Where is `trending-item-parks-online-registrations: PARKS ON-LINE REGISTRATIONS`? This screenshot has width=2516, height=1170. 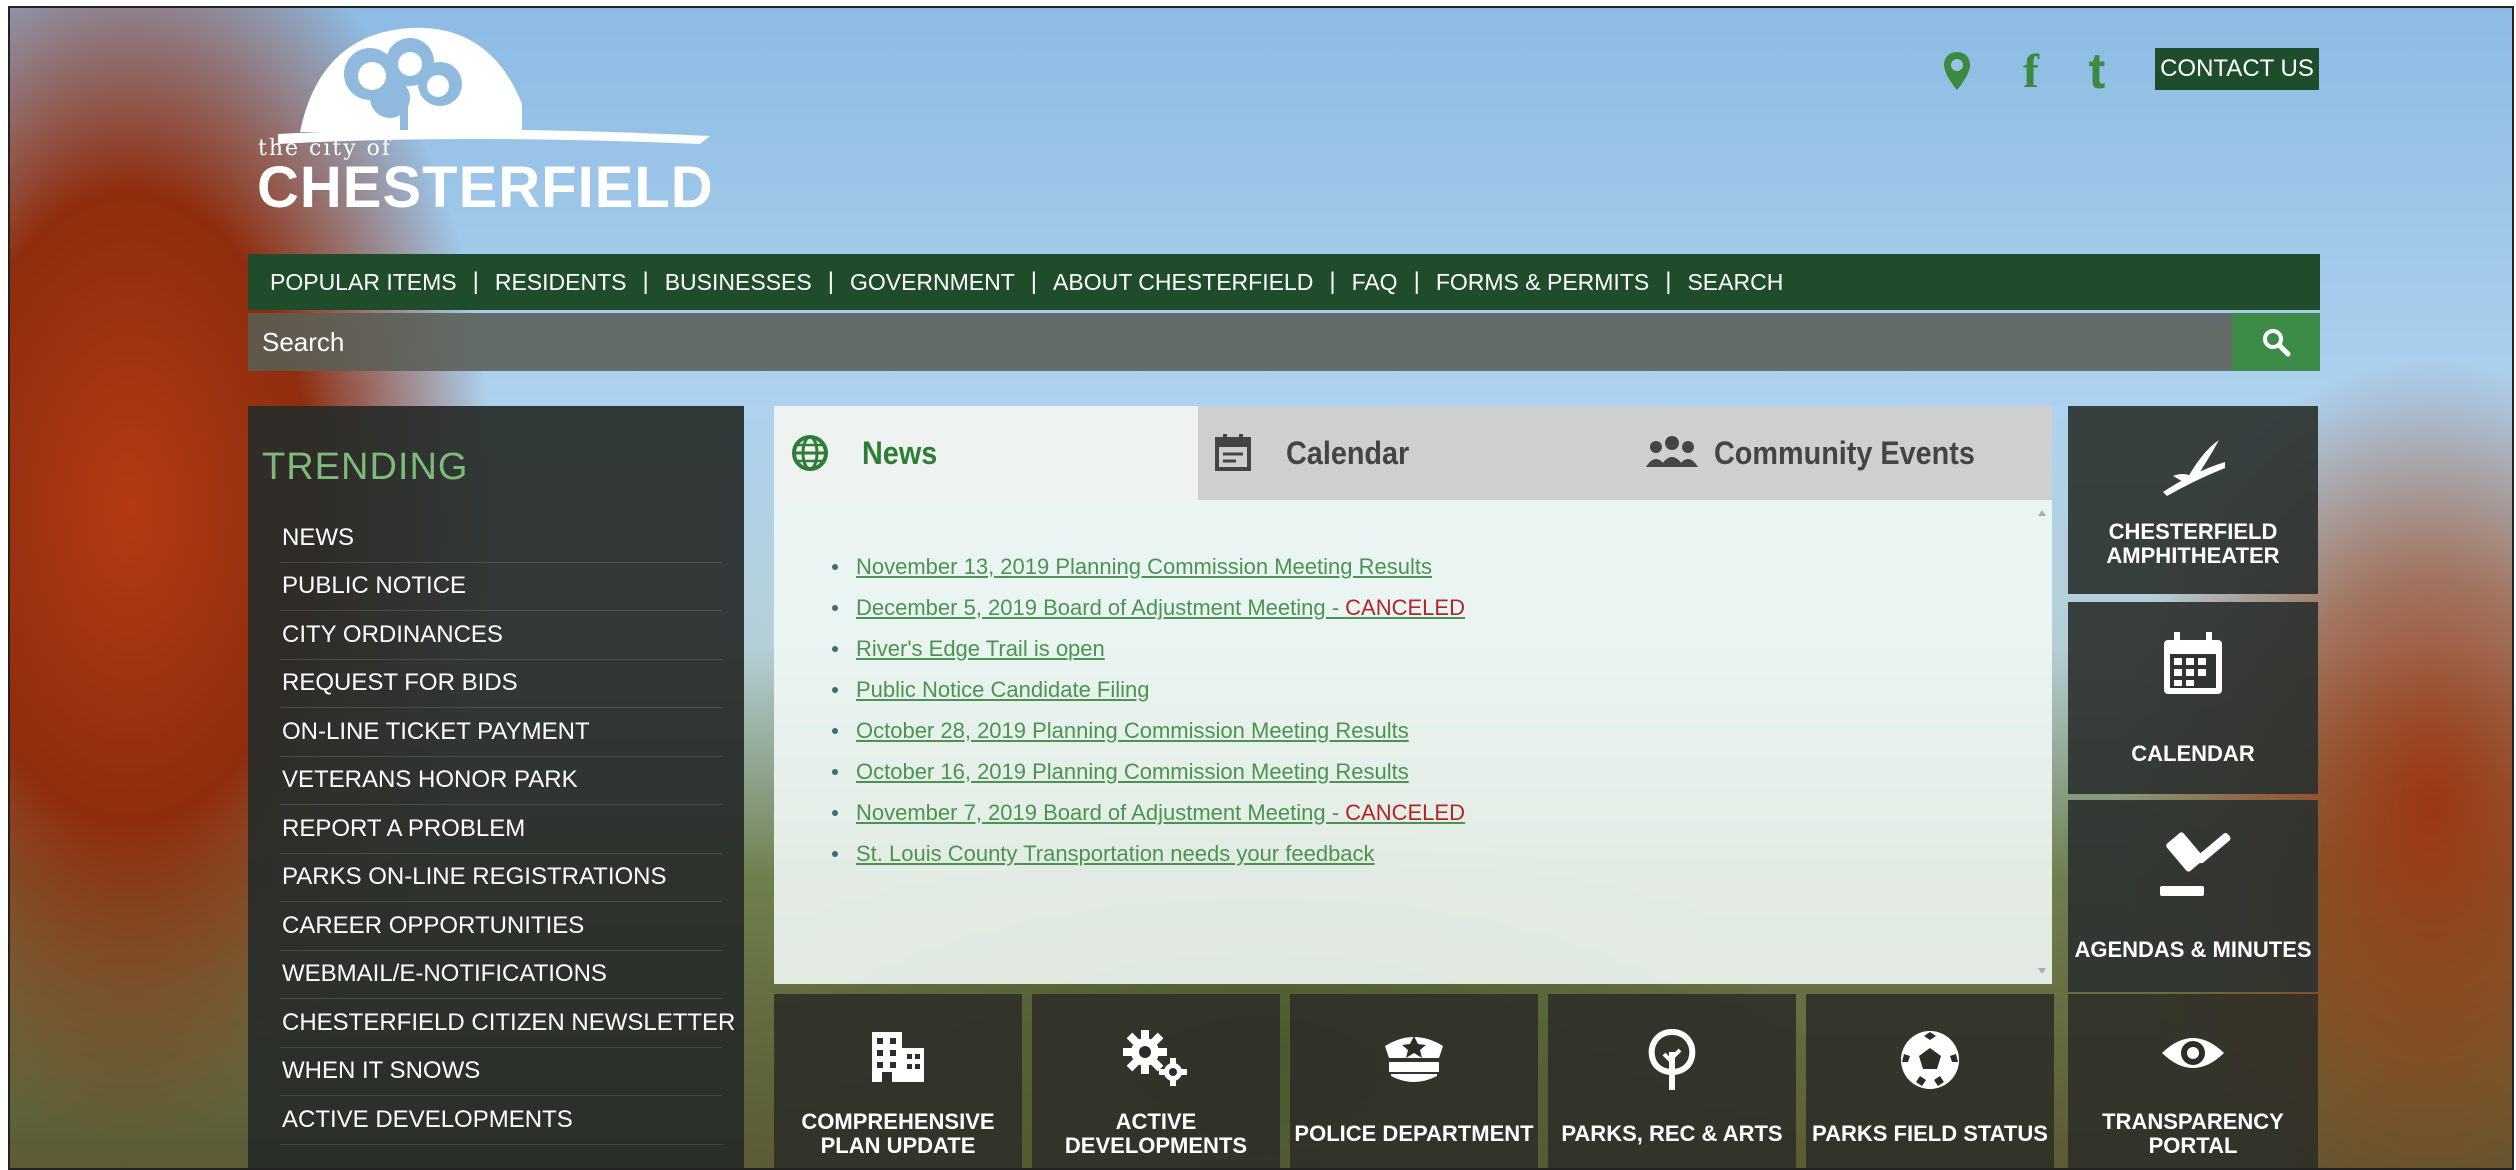 trending-item-parks-online-registrations: PARKS ON-LINE REGISTRATIONS is located at coordinates (501, 878).